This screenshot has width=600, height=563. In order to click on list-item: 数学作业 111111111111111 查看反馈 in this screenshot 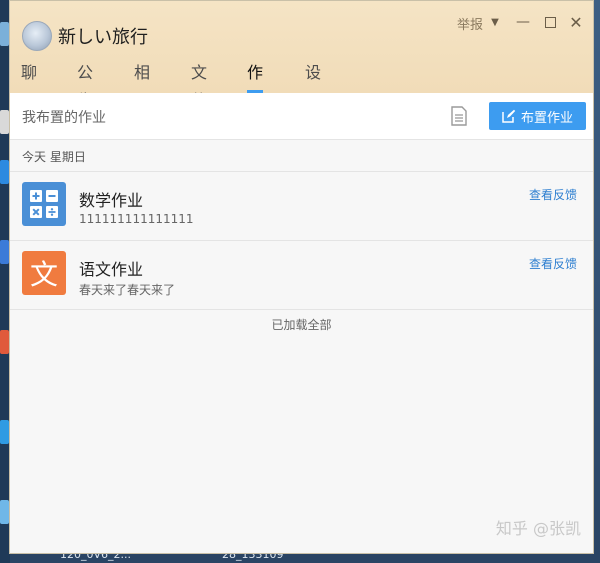, I will do `click(301, 206)`.